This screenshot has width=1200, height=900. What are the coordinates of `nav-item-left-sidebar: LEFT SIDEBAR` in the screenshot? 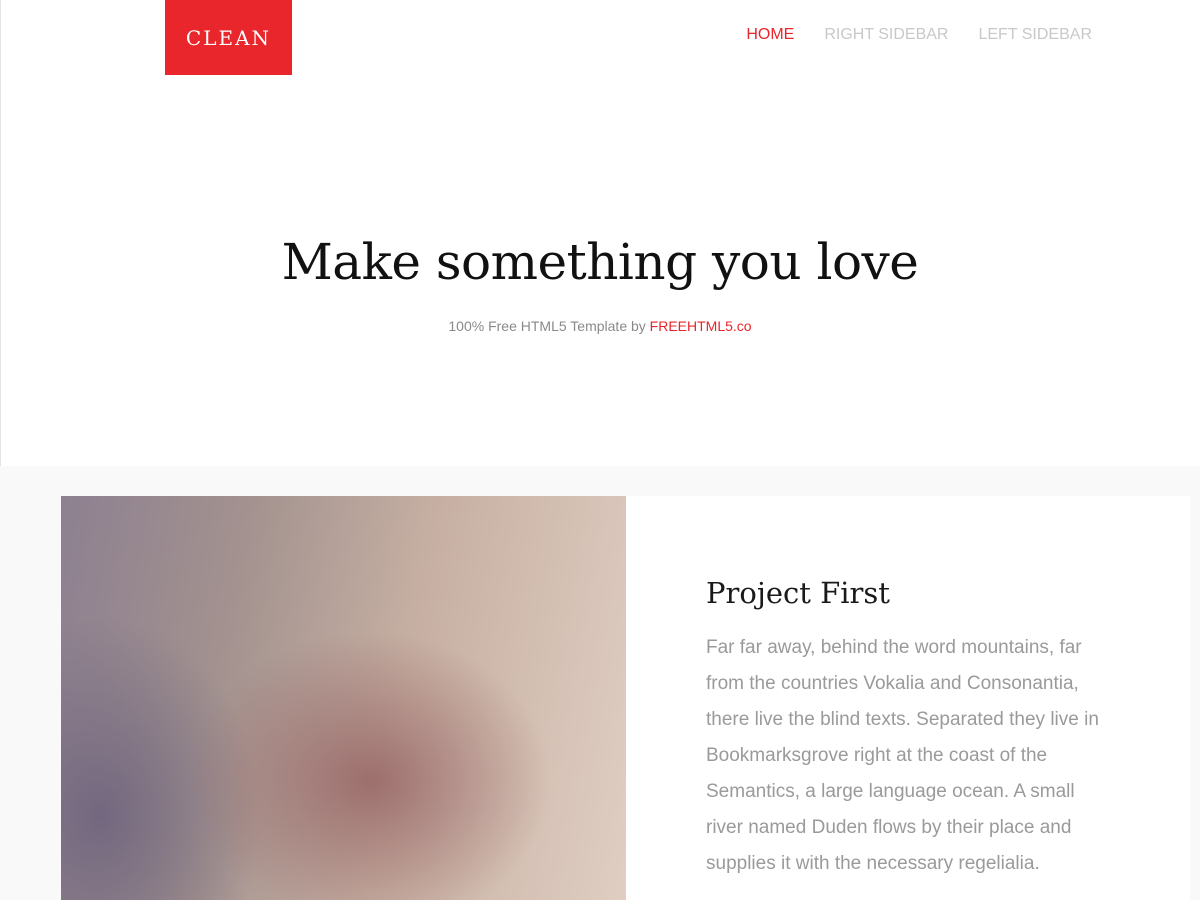 It's located at (1035, 35).